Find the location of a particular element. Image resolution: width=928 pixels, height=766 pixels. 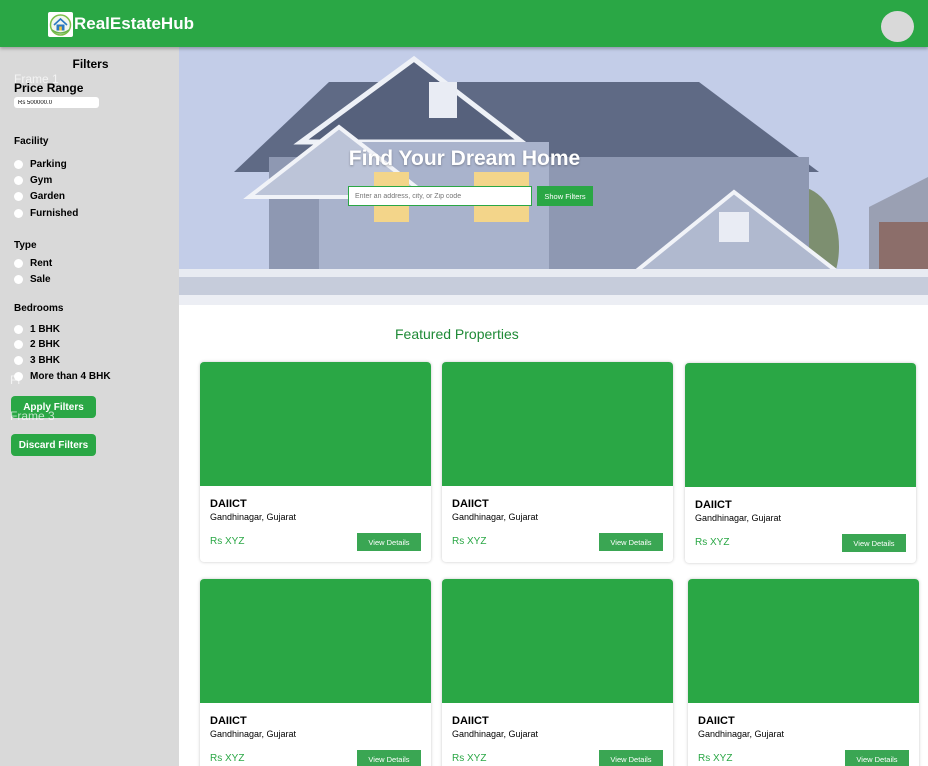

option-label: Sale is located at coordinates (40, 279).